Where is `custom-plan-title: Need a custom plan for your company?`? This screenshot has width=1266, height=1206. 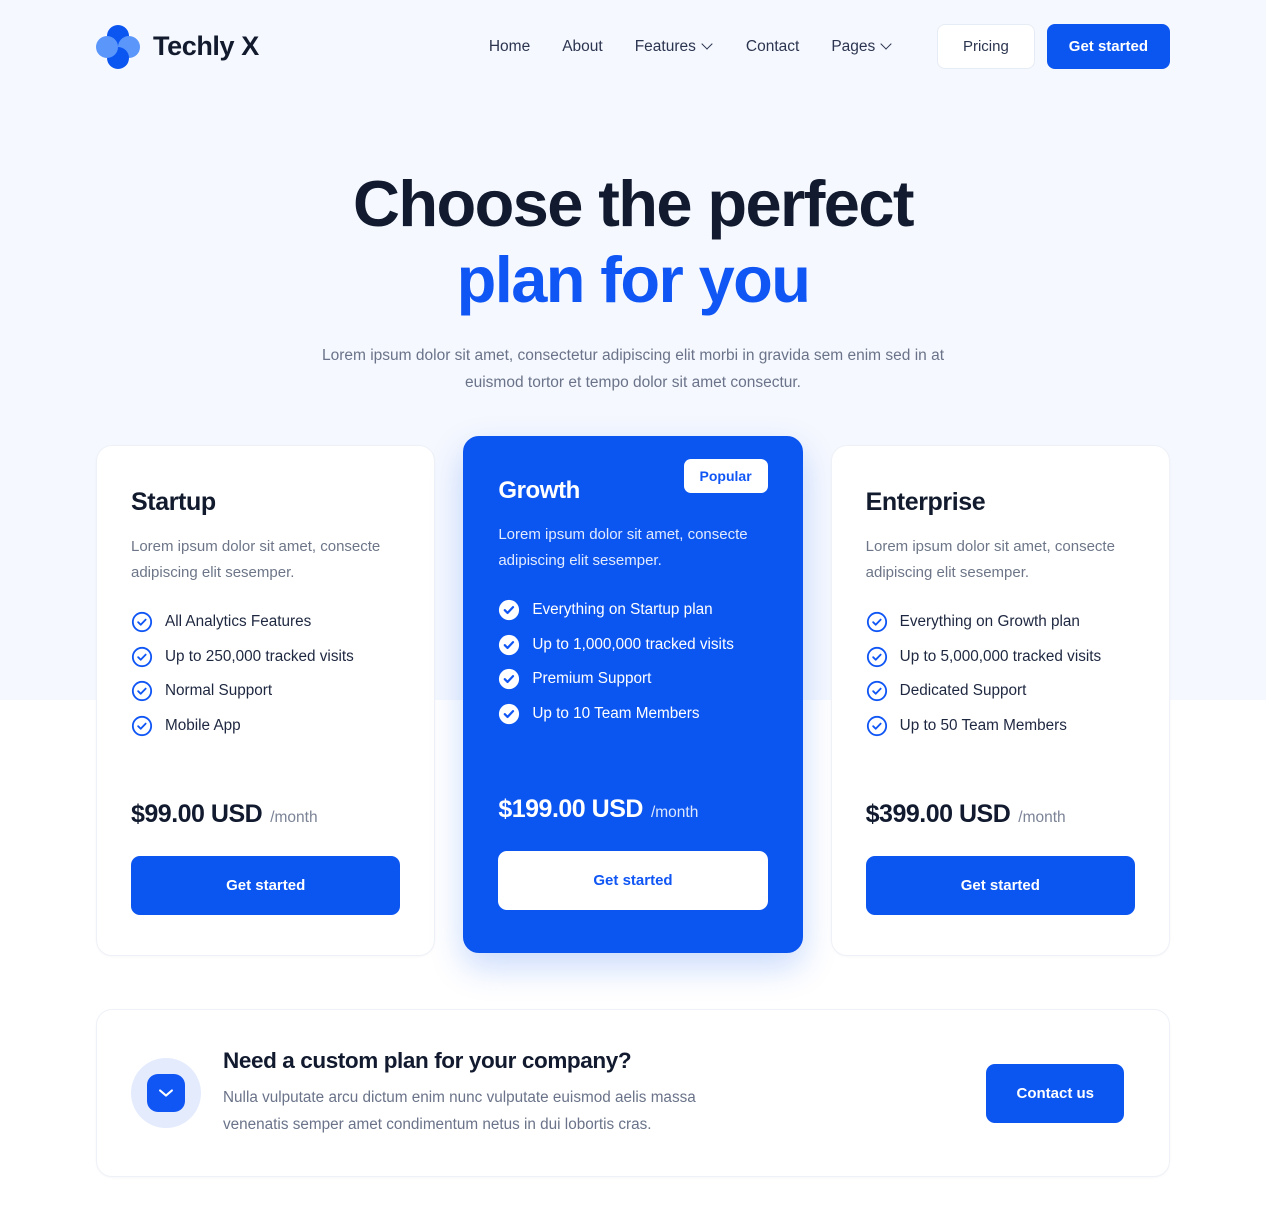
custom-plan-title: Need a custom plan for your company? is located at coordinates (427, 1060).